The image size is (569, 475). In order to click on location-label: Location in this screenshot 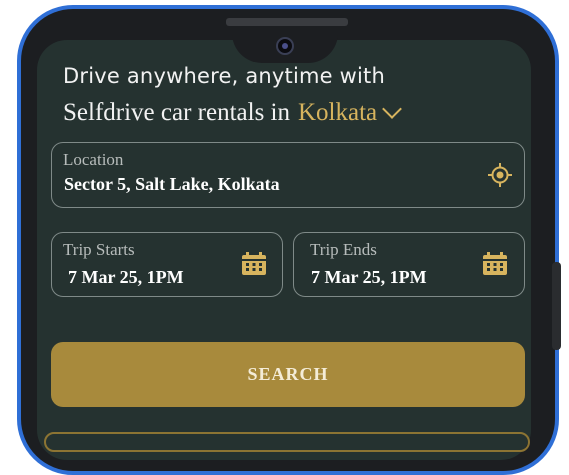, I will do `click(93, 159)`.